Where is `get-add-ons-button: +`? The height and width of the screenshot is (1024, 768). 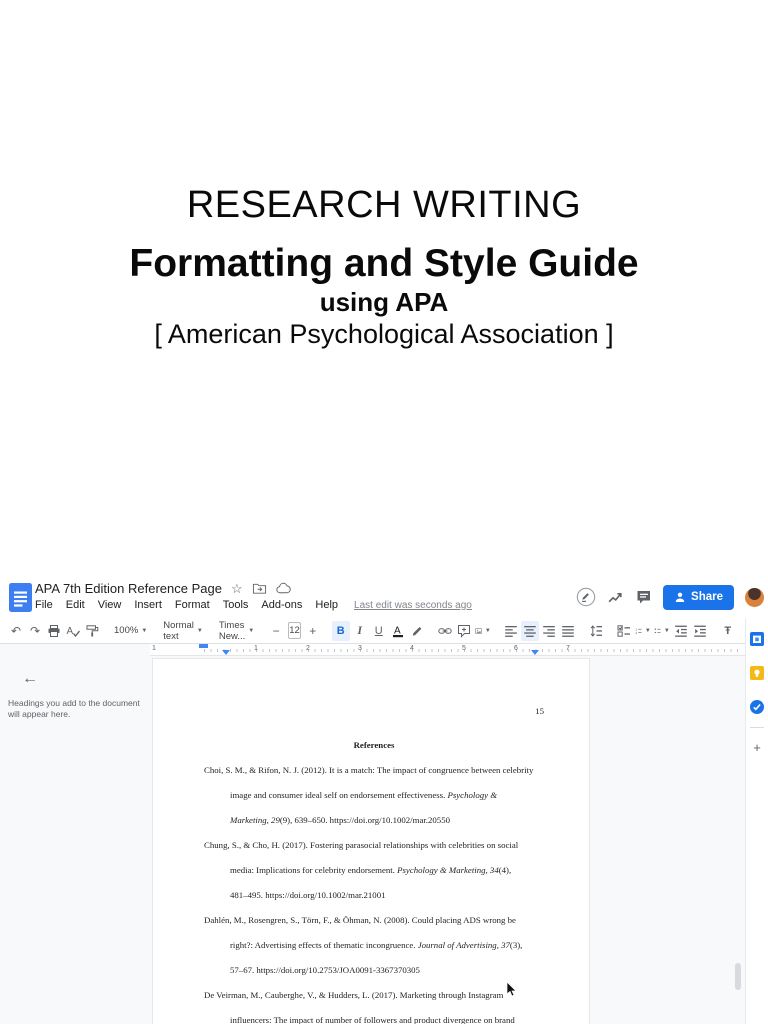
get-add-ons-button: + is located at coordinates (757, 747).